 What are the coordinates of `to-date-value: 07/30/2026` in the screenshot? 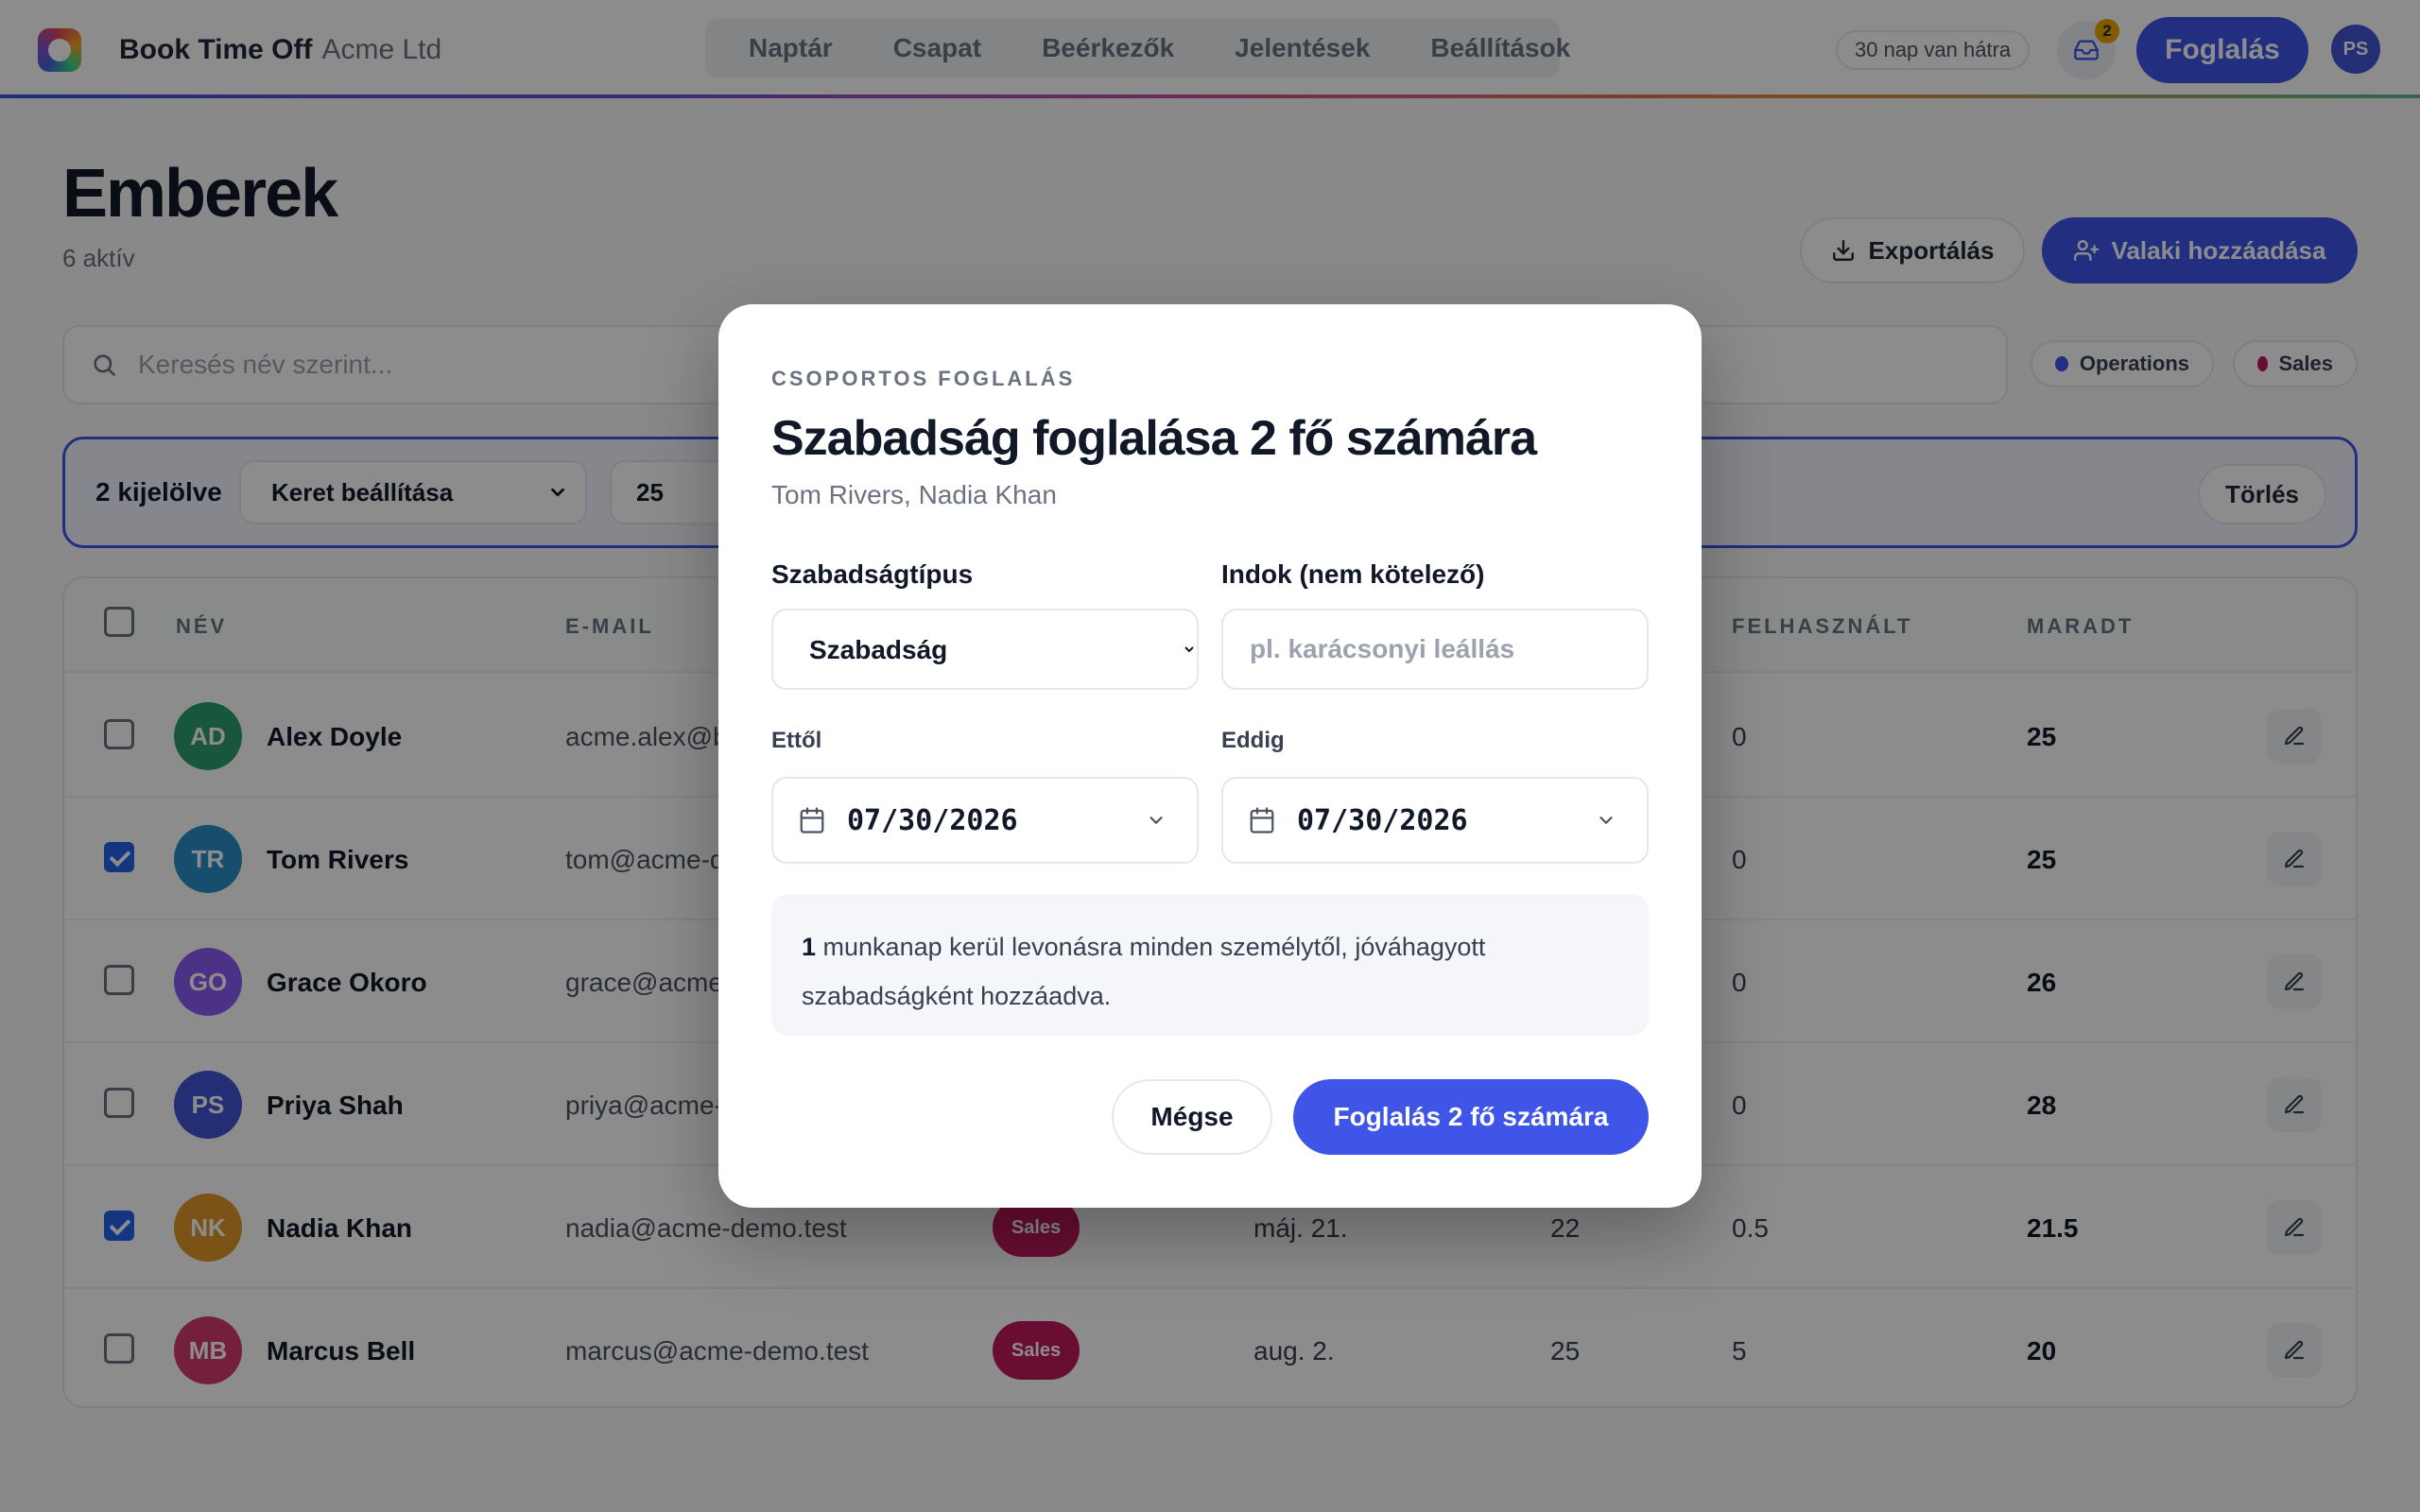 It's located at (1382, 820).